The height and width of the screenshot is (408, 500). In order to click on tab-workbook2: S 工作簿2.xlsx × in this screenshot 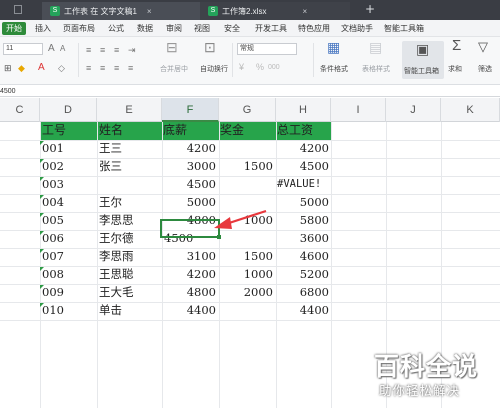, I will do `click(275, 11)`.